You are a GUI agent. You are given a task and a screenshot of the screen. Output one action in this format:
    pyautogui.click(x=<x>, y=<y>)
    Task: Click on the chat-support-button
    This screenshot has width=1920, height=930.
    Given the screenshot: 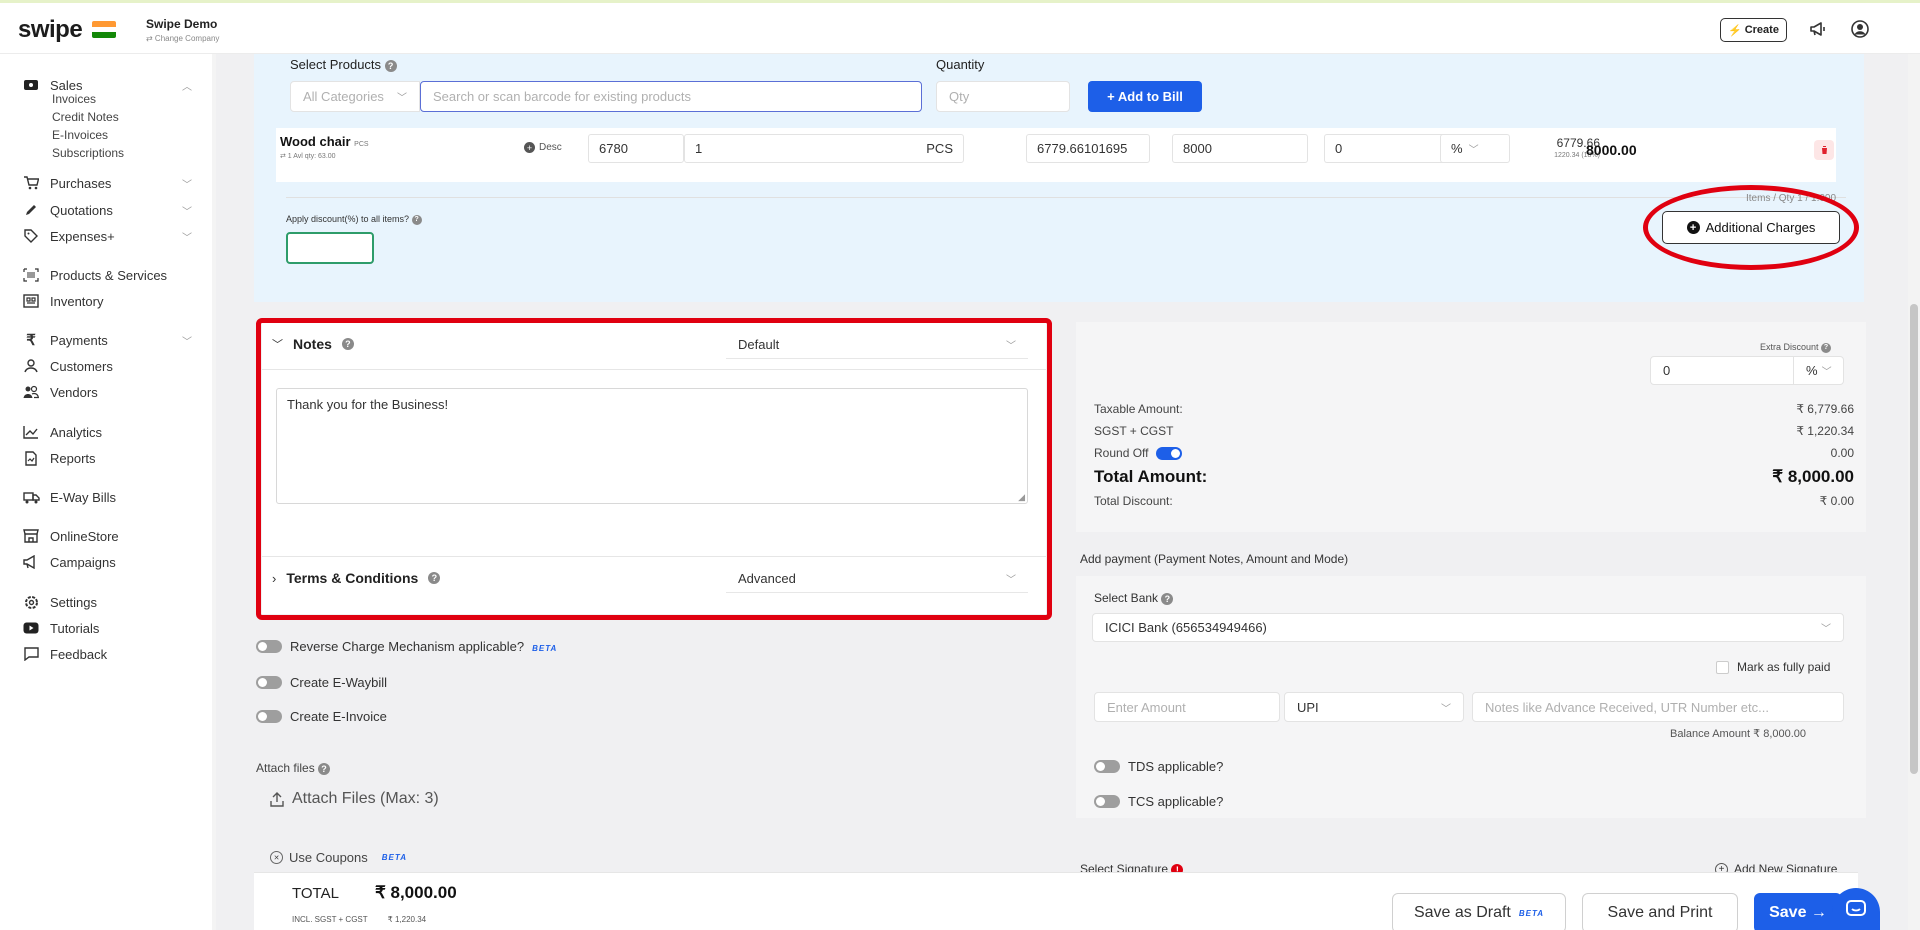 What is the action you would take?
    pyautogui.click(x=1856, y=909)
    